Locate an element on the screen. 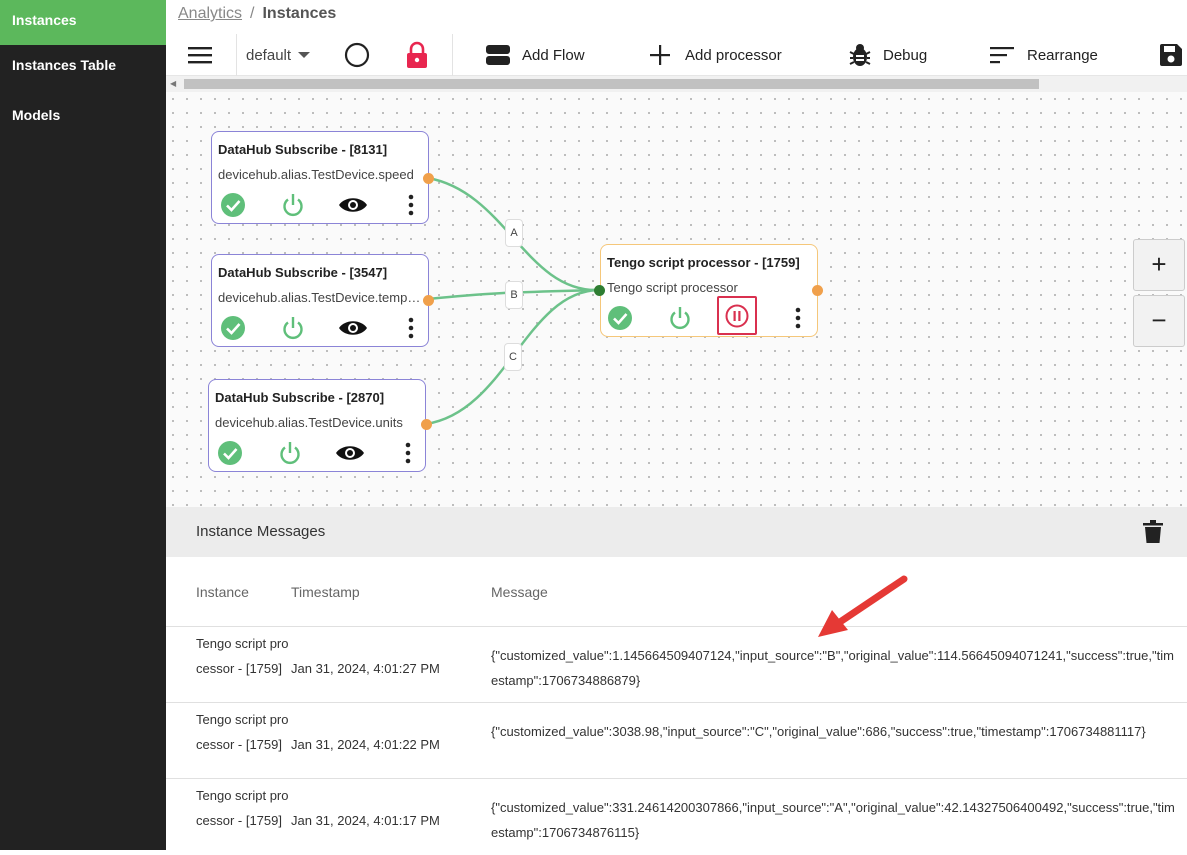  add-flow-button: Add Flow is located at coordinates (535, 55).